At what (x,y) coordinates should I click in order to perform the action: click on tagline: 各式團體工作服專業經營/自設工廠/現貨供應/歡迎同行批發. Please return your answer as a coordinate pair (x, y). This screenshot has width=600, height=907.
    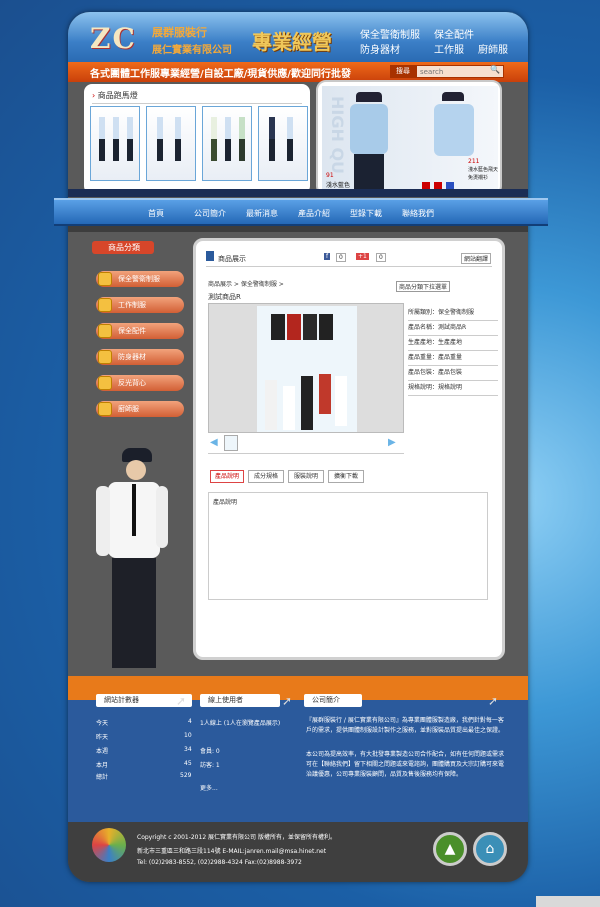
    Looking at the image, I should click on (220, 74).